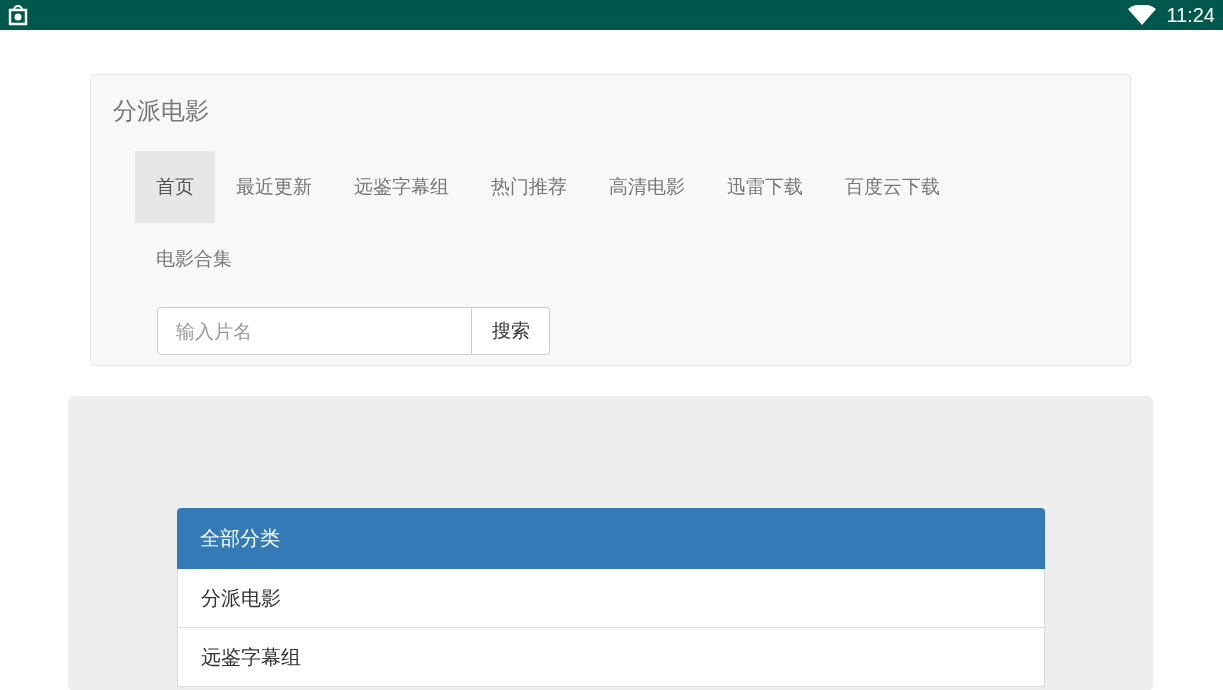  I want to click on shopping-bag-icon, so click(18, 15).